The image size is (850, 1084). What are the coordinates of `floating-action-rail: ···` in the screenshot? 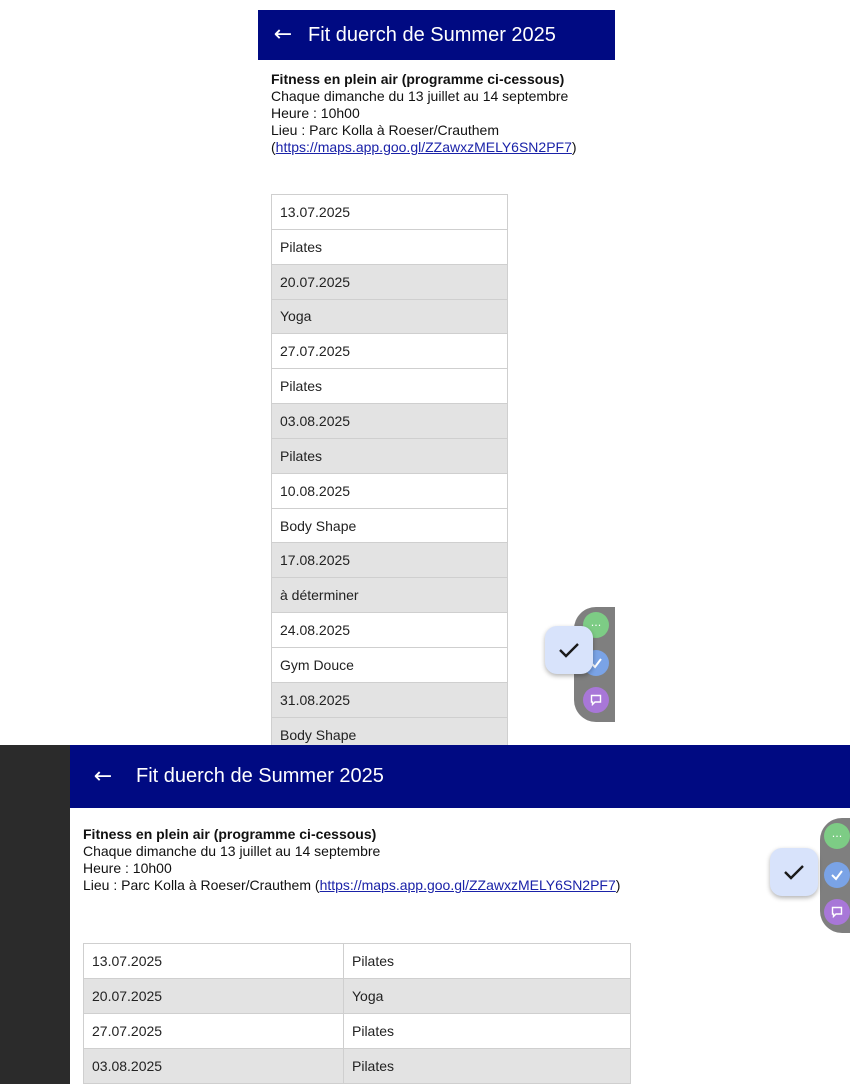 It's located at (835, 875).